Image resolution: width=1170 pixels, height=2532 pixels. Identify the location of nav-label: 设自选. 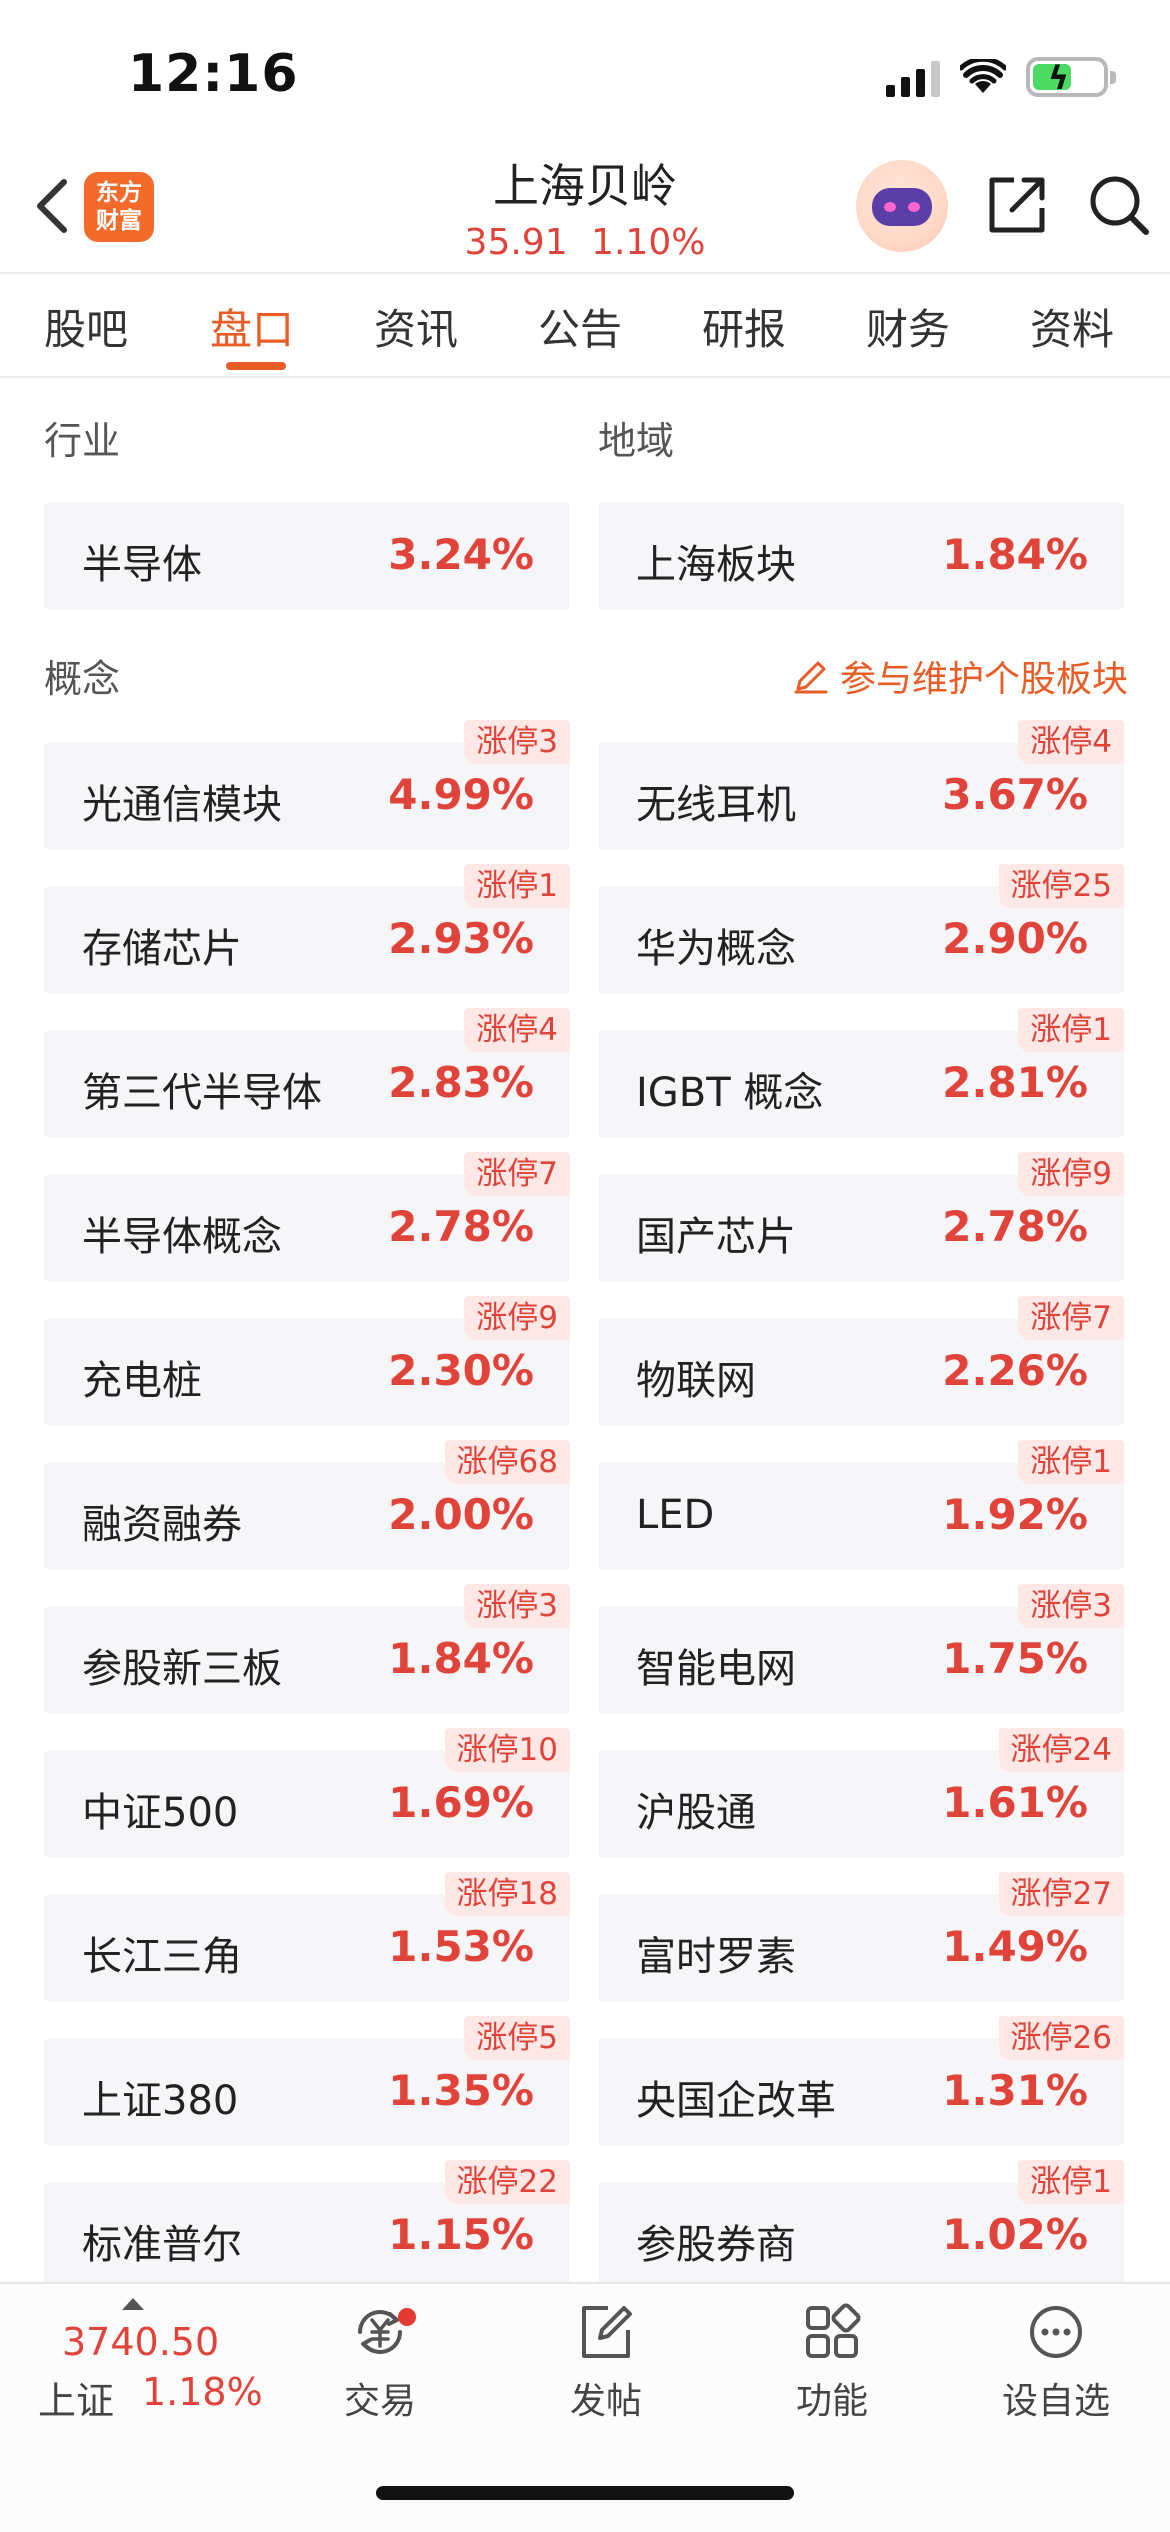
(1055, 2401).